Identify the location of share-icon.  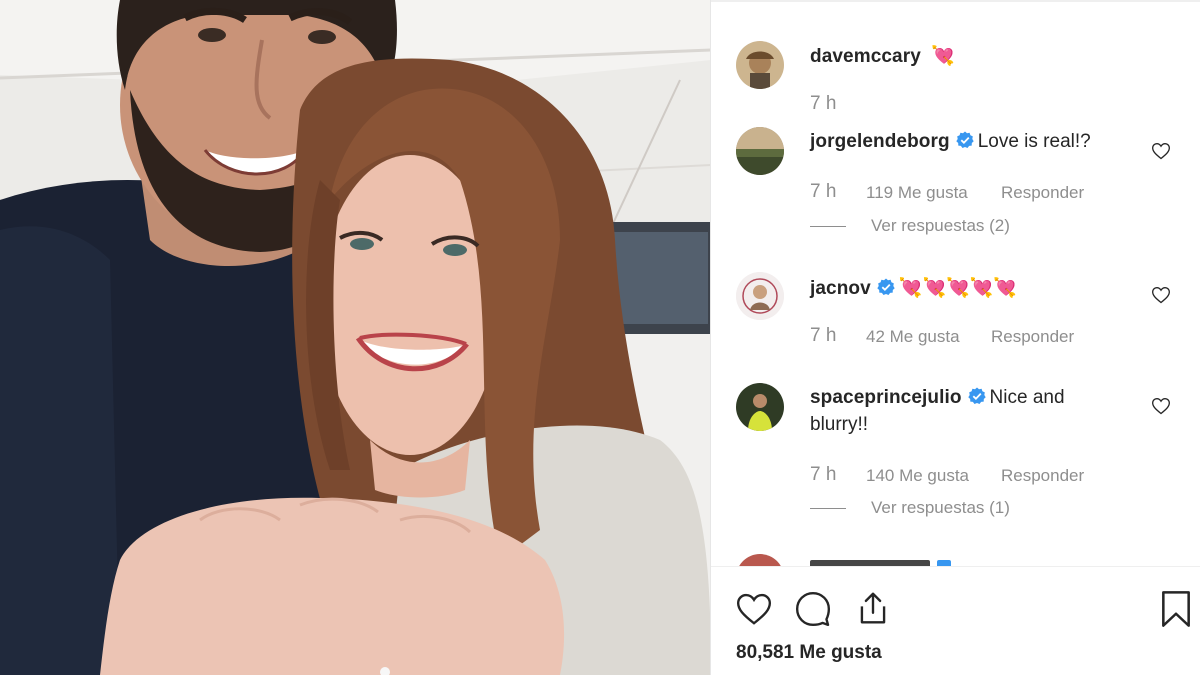
(873, 608).